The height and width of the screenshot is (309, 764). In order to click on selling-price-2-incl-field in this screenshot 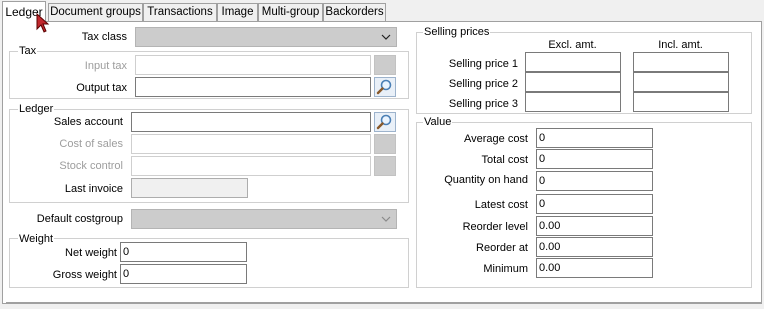, I will do `click(681, 82)`.